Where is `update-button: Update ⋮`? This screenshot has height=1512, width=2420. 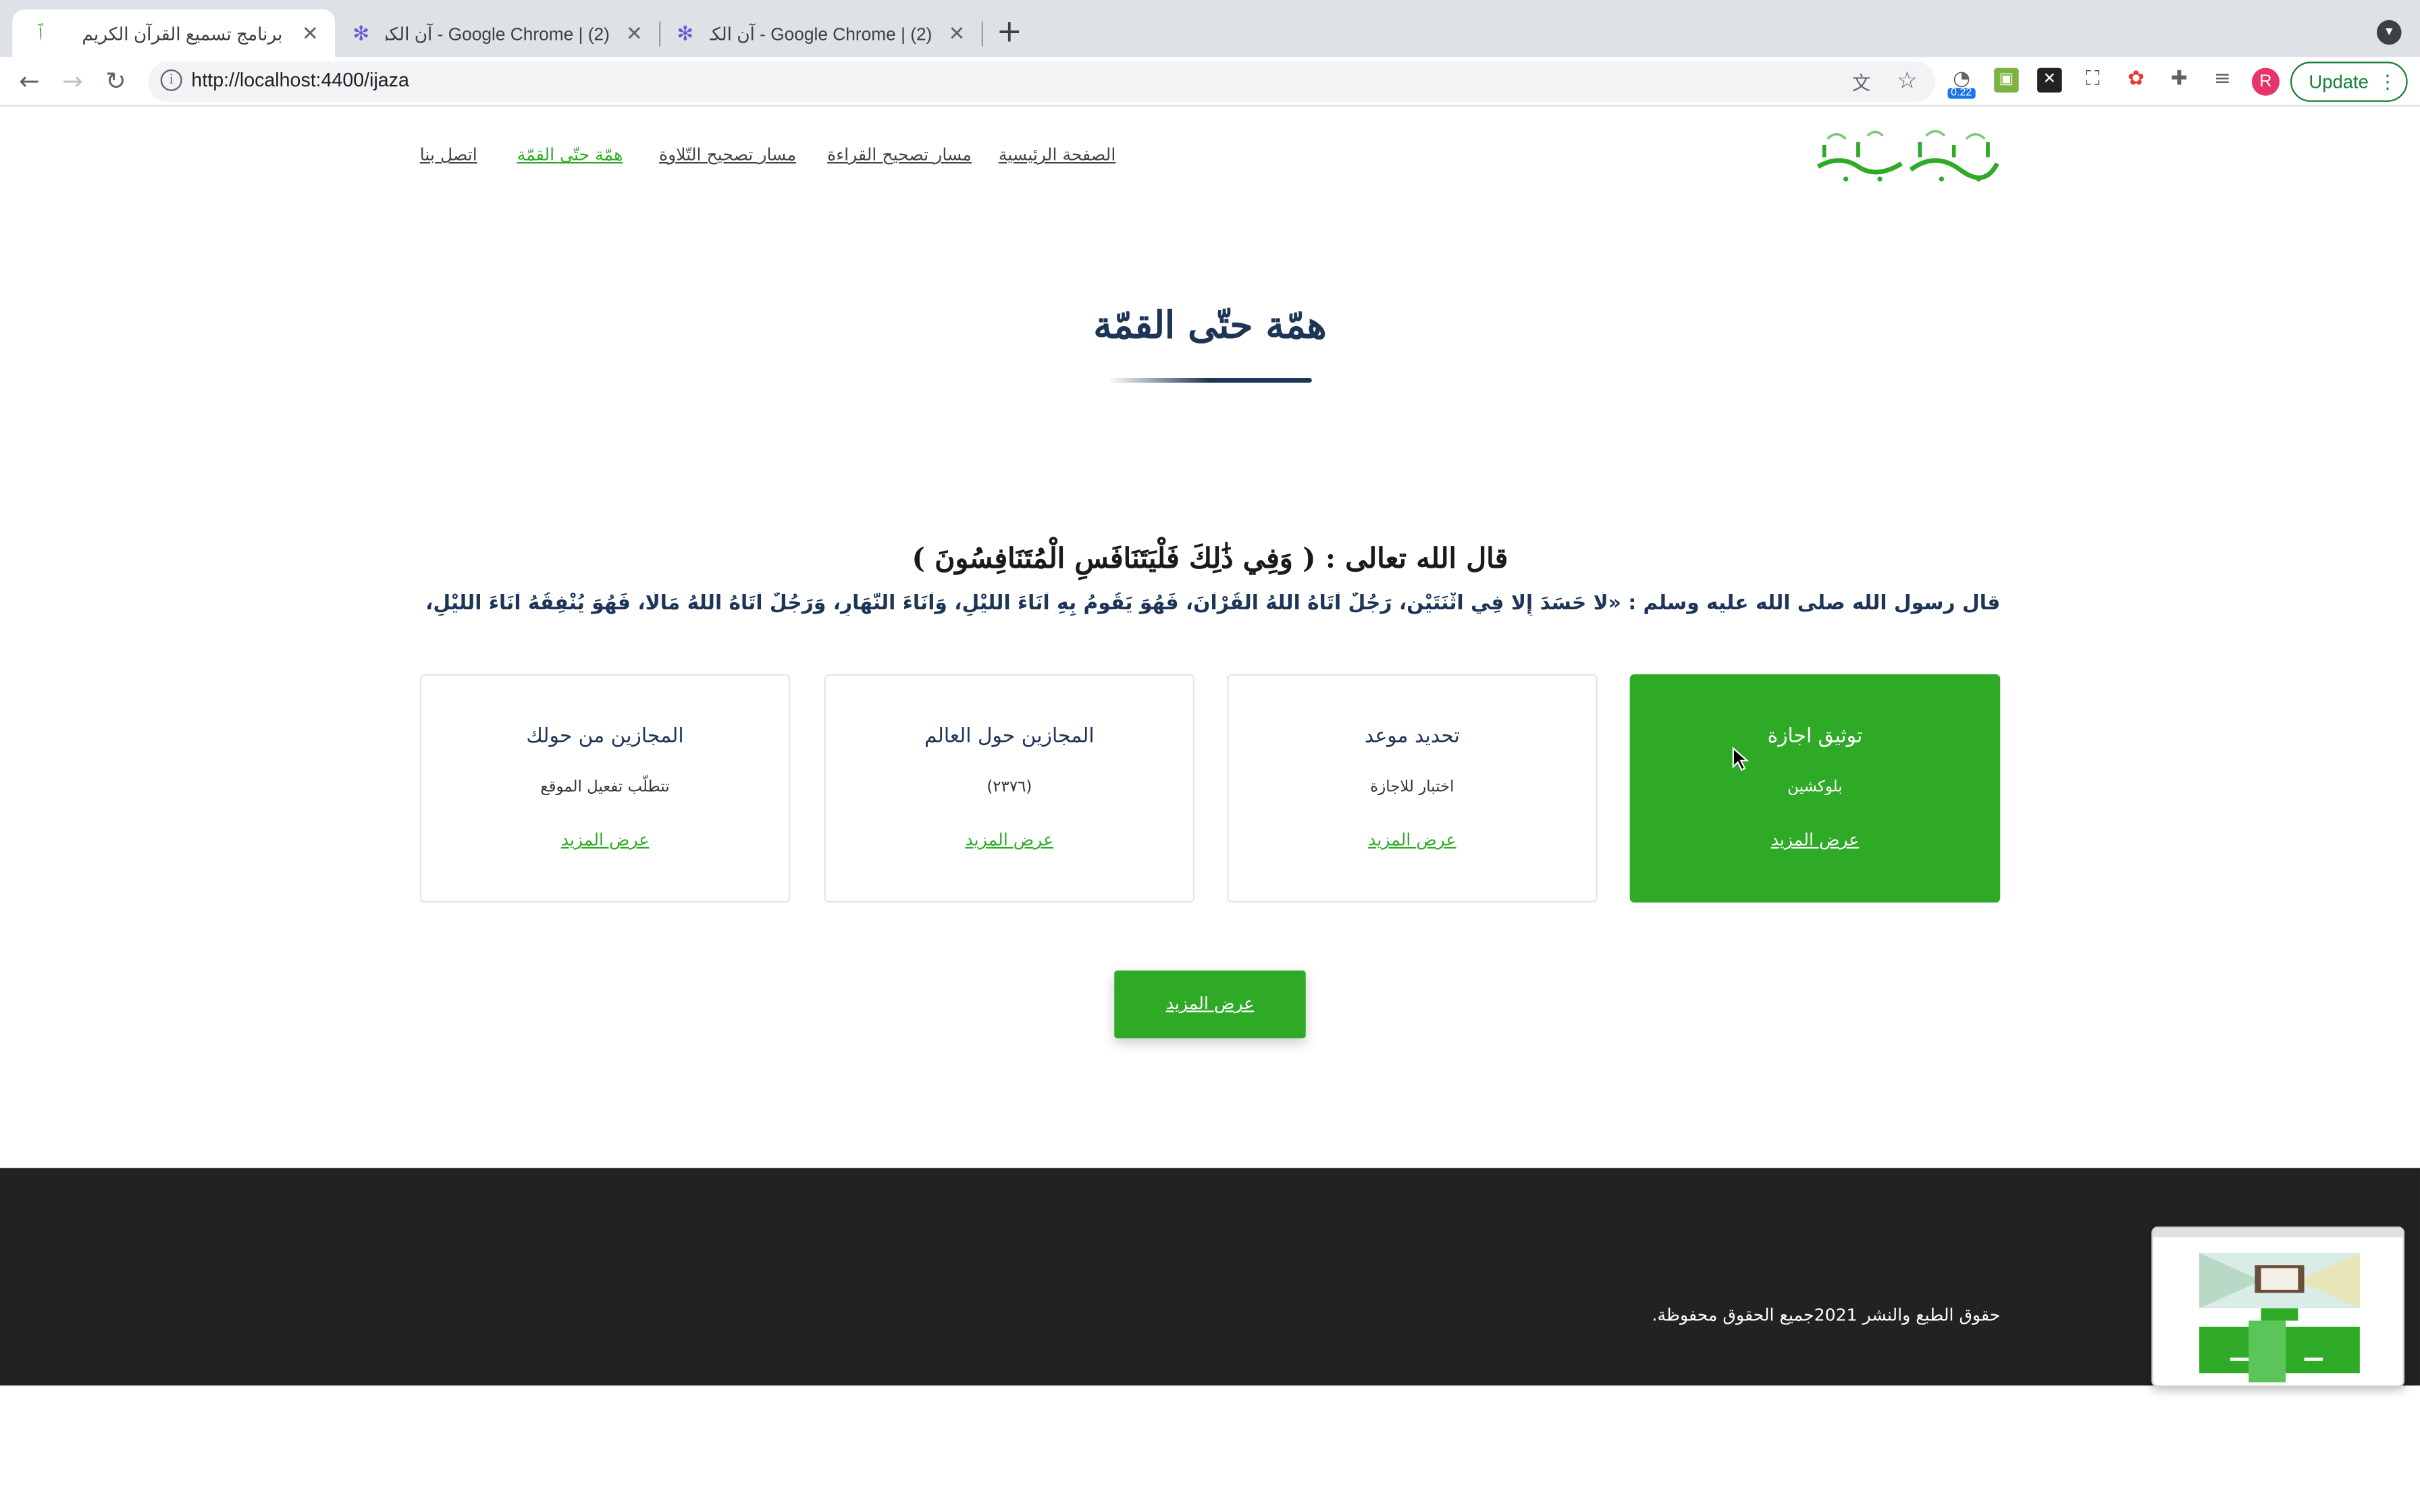
update-button: Update ⋮ is located at coordinates (2349, 81).